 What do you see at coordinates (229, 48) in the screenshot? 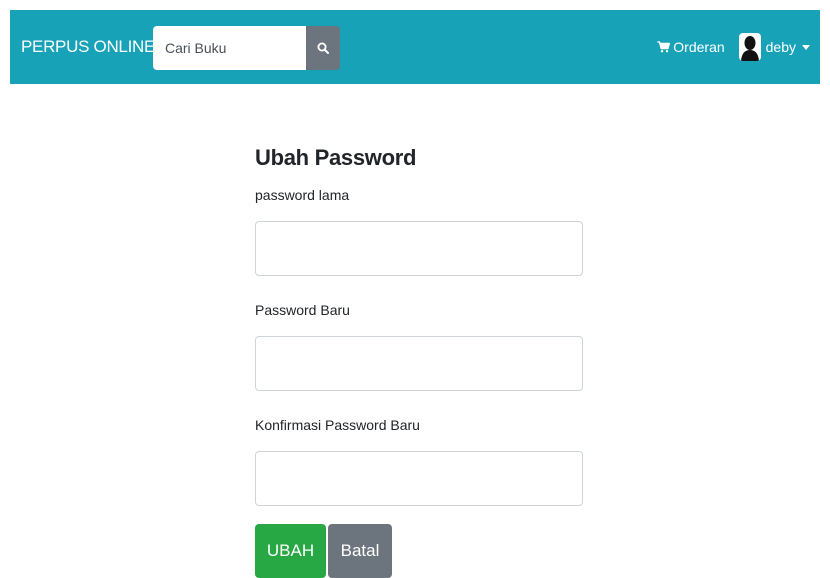
I see `search-input` at bounding box center [229, 48].